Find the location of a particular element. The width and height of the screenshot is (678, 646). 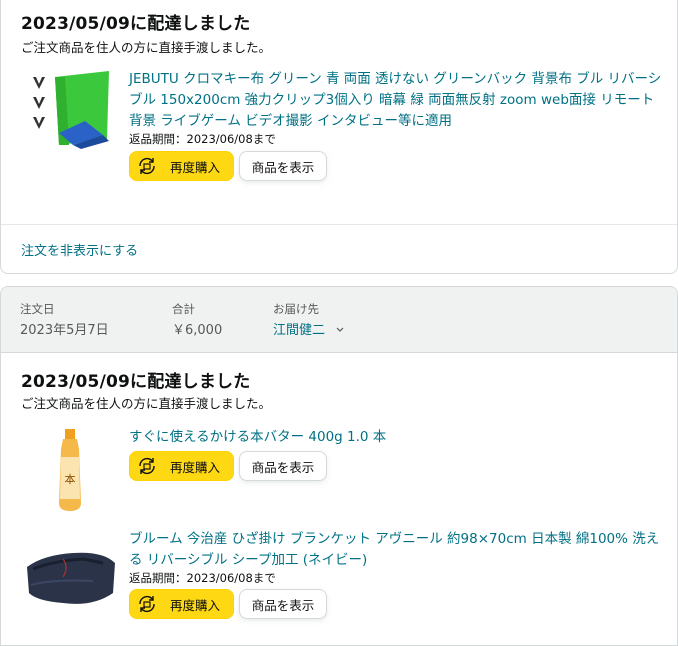

product-image-butter: 本 is located at coordinates (70, 470).